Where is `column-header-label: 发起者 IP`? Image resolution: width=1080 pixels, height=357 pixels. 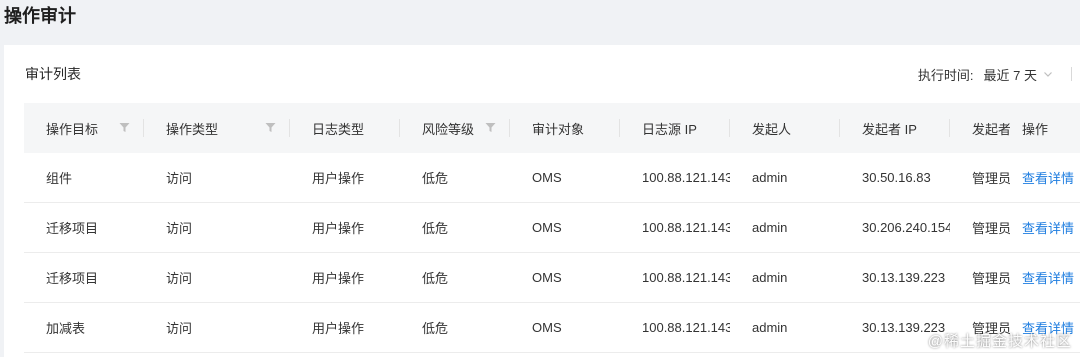
column-header-label: 发起者 IP is located at coordinates (889, 129).